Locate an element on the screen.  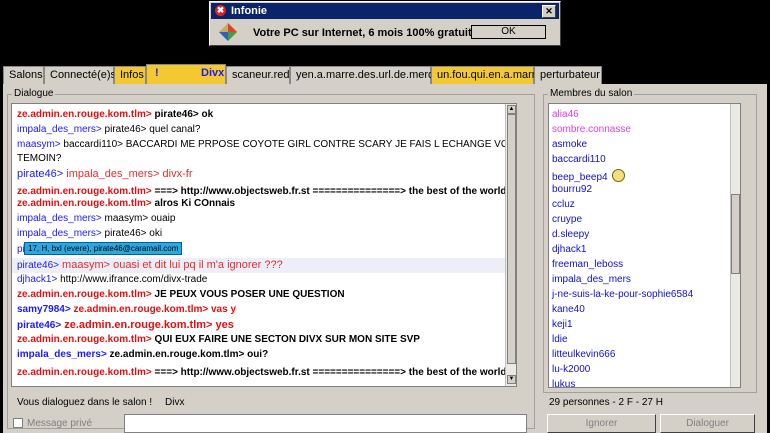
chat-text: impala_des_mers> divx-fr is located at coordinates (128, 174).